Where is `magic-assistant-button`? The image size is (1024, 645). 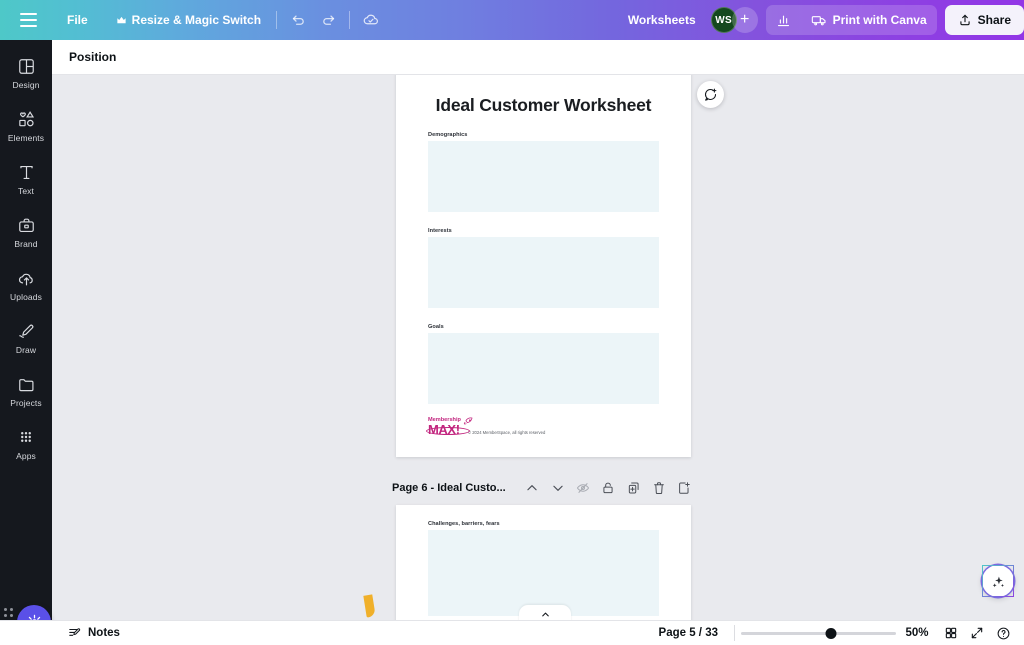
magic-assistant-button is located at coordinates (998, 581).